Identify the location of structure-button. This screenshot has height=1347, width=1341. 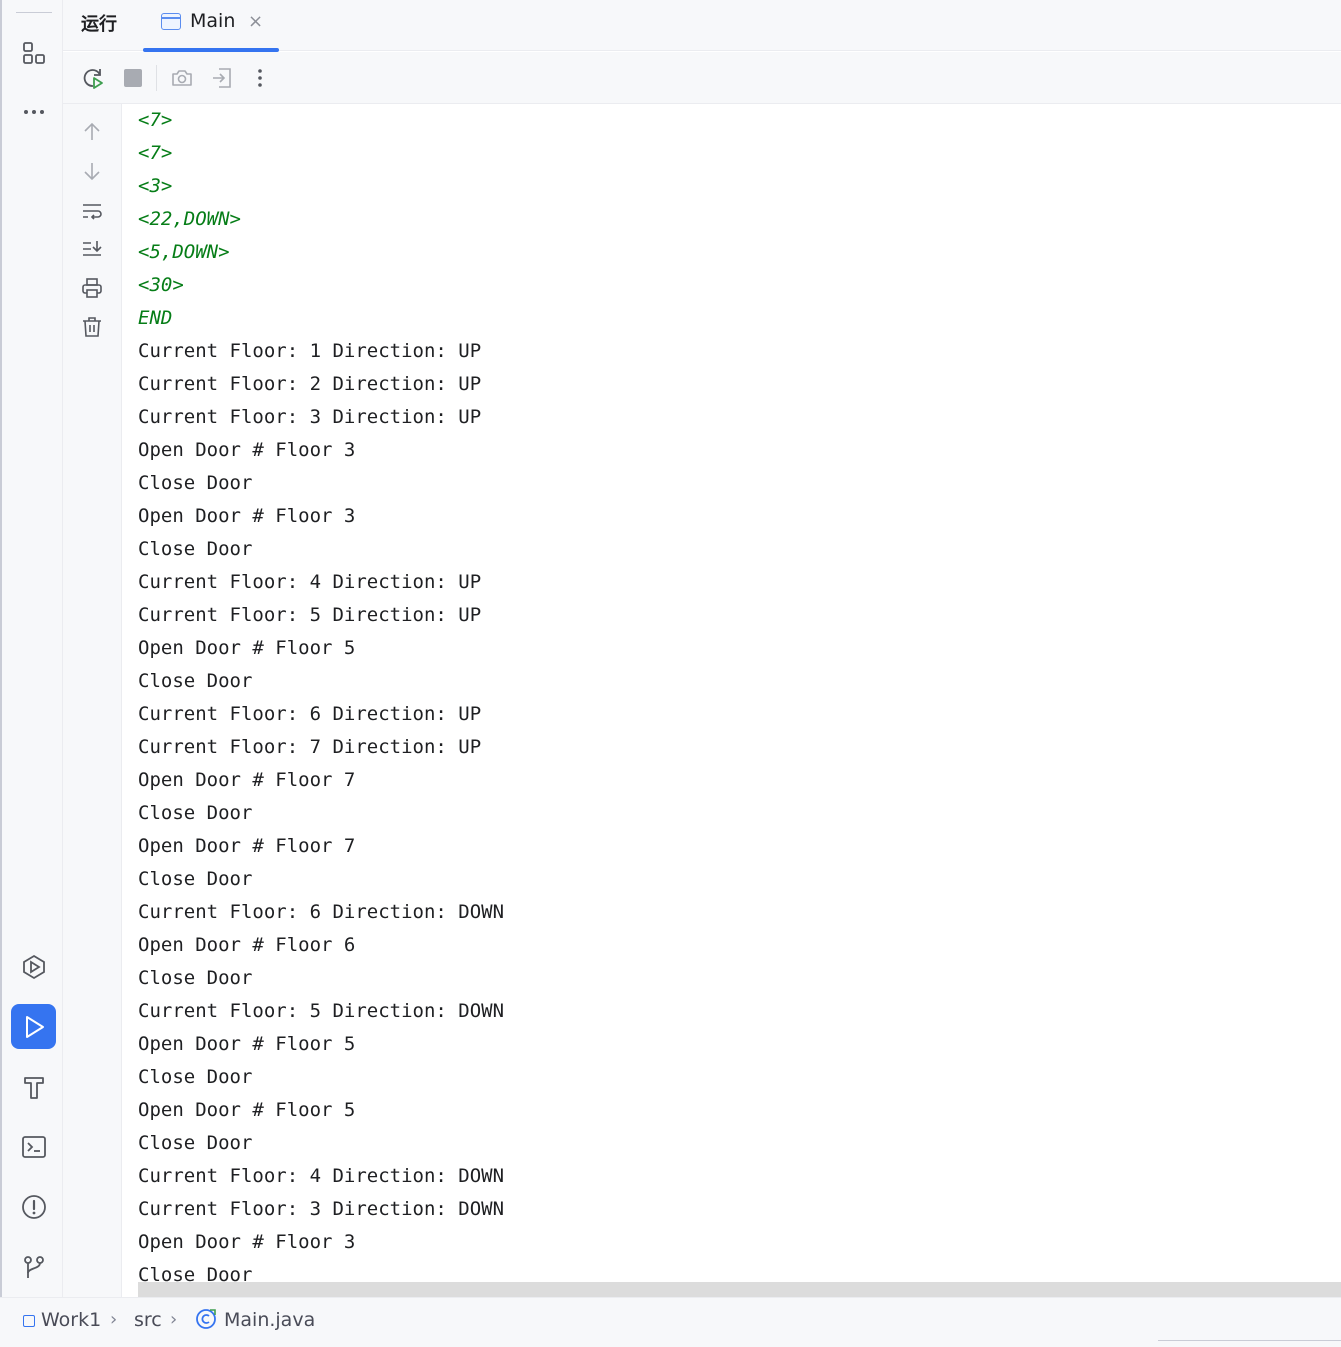
(33, 52).